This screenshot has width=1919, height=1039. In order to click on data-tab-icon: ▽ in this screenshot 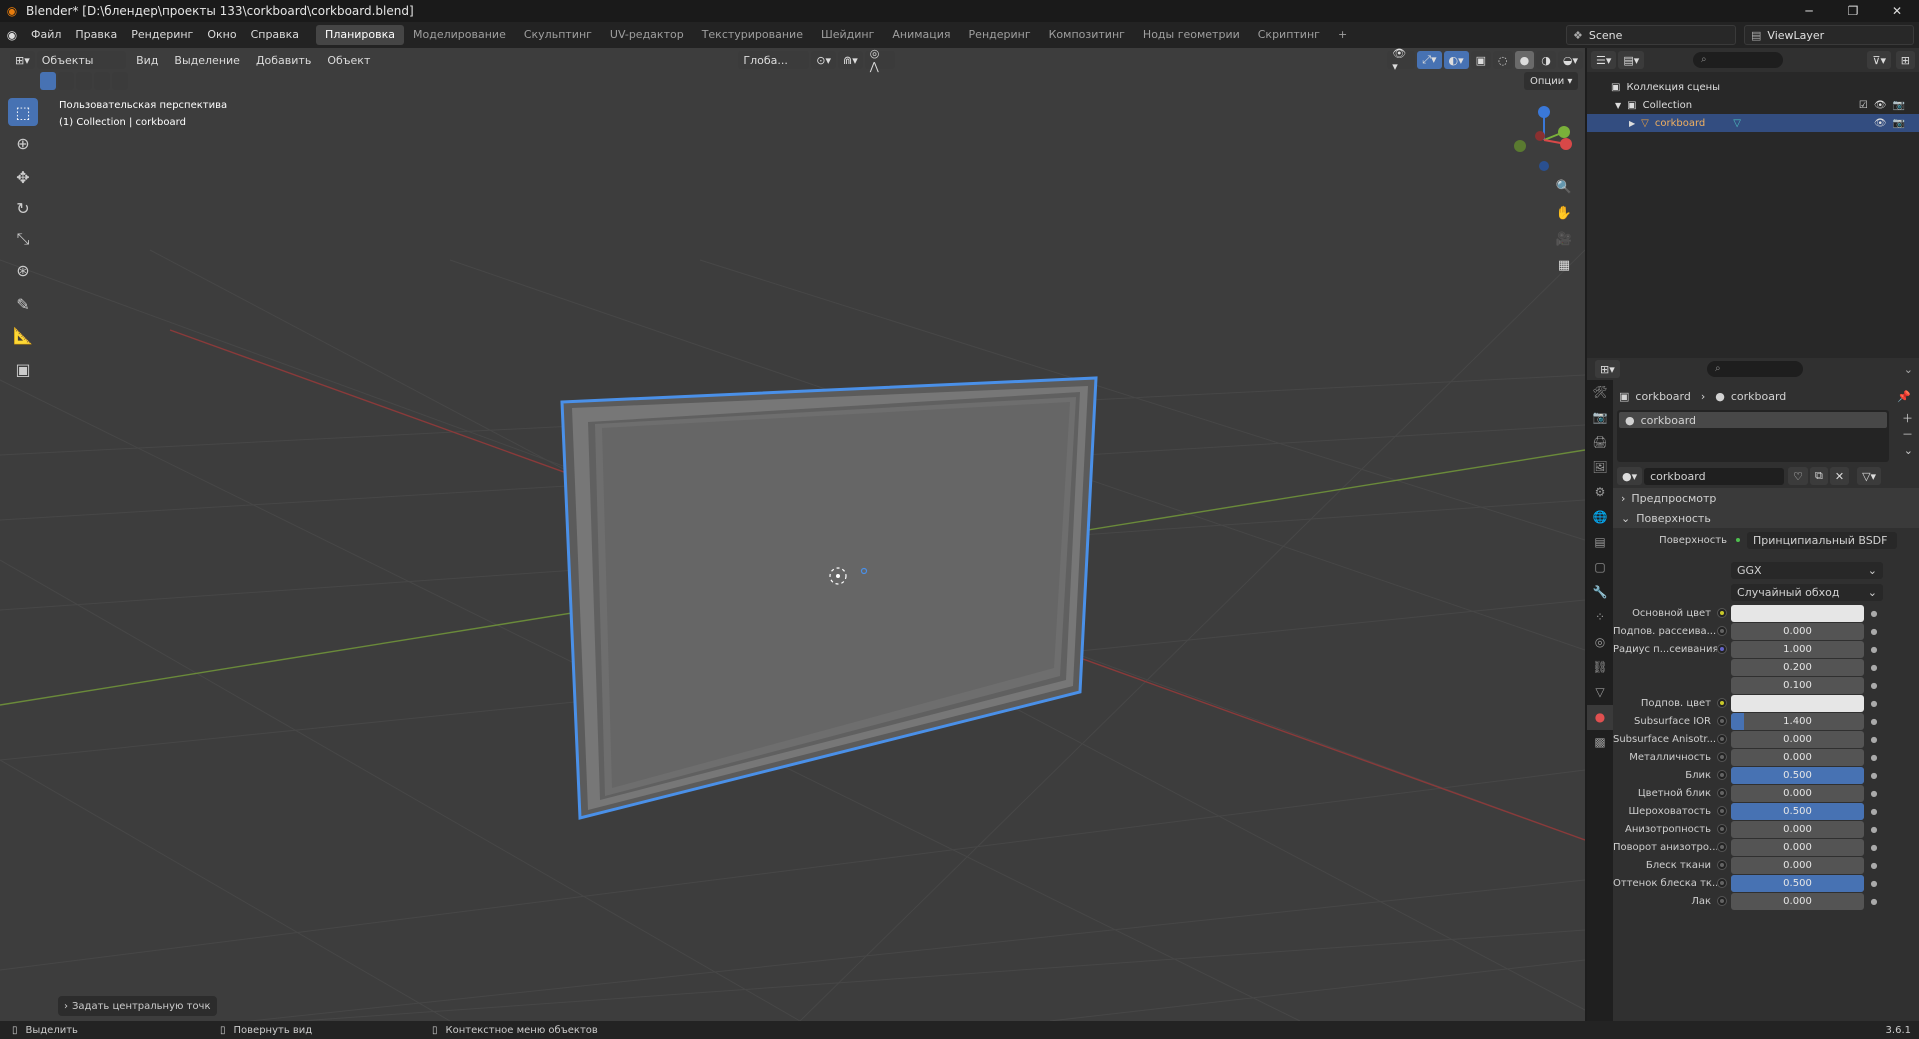, I will do `click(1600, 692)`.